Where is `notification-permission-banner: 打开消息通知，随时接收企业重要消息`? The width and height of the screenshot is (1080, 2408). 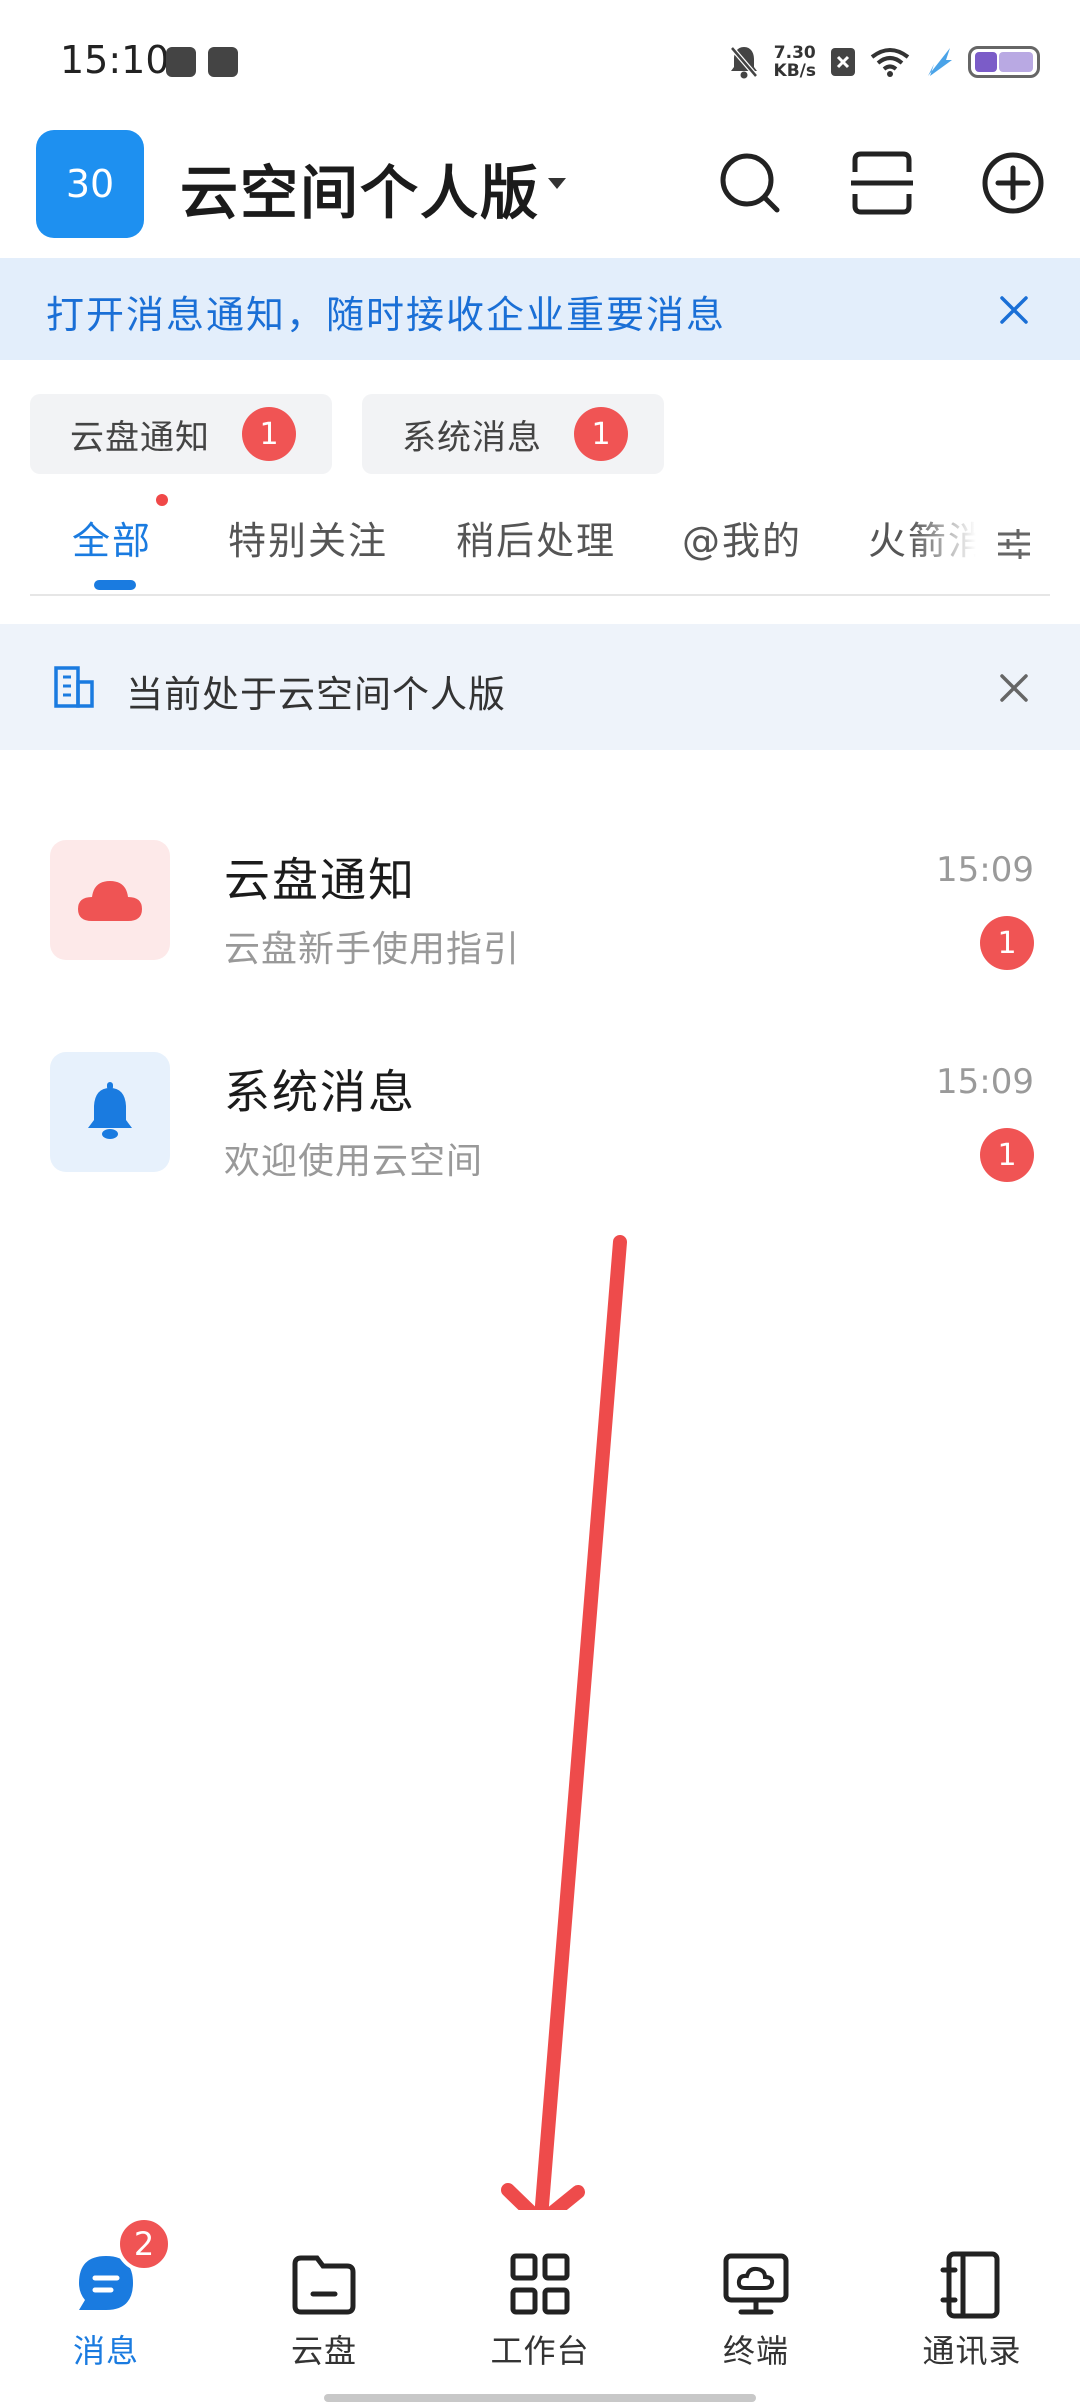
notification-permission-banner: 打开消息通知，随时接收企业重要消息 is located at coordinates (540, 309).